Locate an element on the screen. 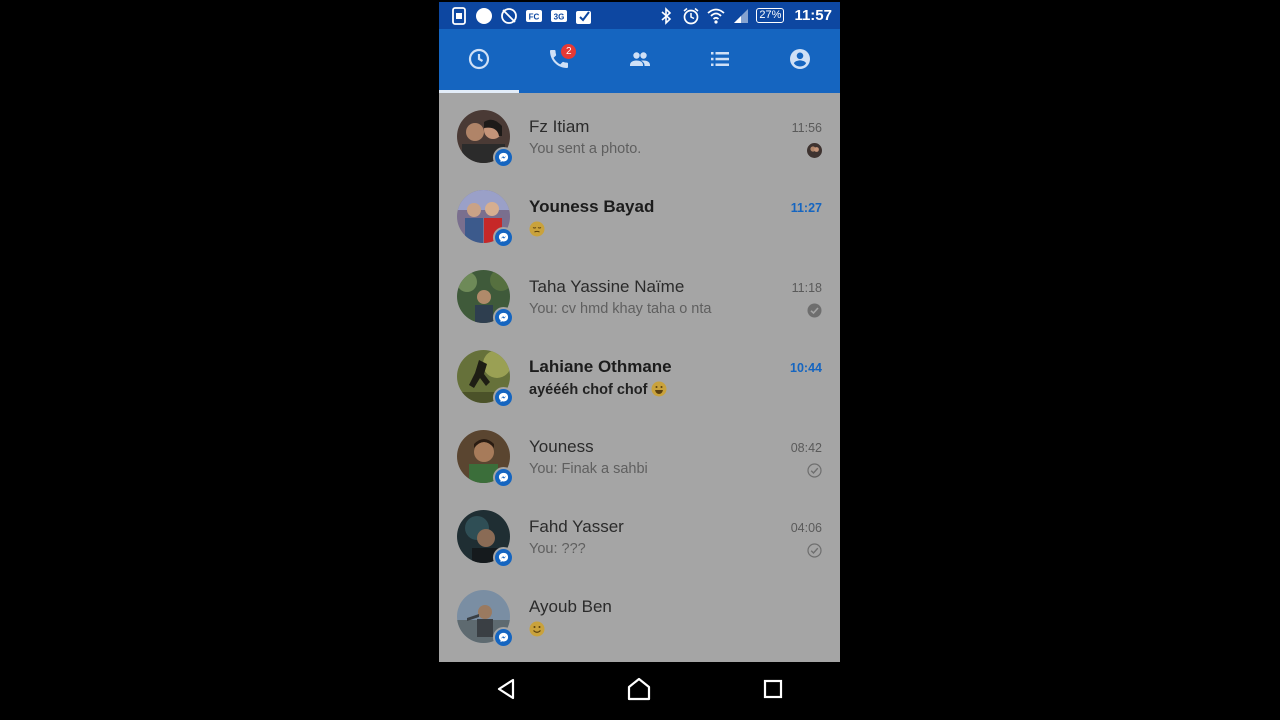 This screenshot has width=1280, height=720. svg-text: 3G is located at coordinates (558, 16).